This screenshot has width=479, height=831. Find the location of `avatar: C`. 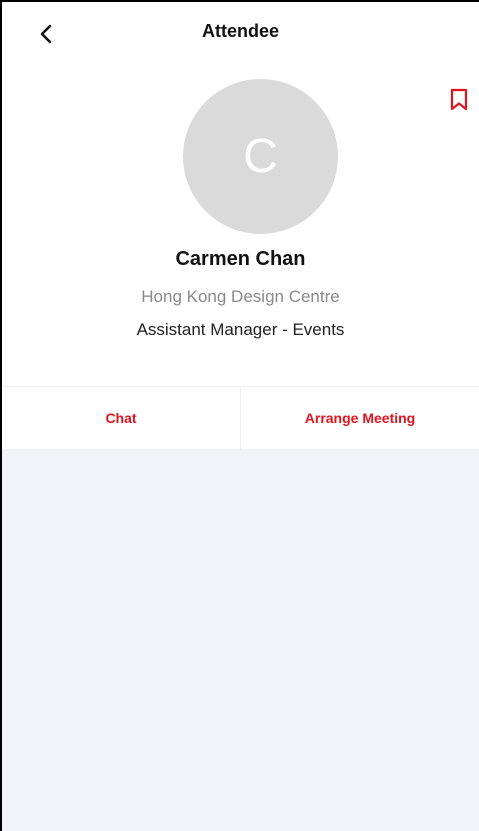

avatar: C is located at coordinates (260, 156).